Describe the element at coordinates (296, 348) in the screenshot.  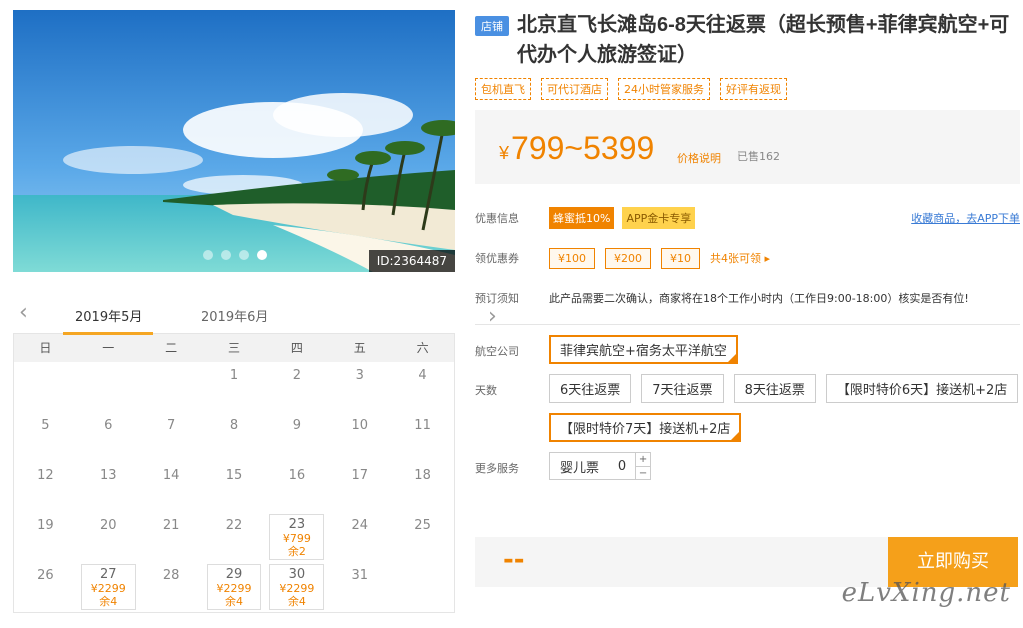
I see `weekday-label: 四` at that location.